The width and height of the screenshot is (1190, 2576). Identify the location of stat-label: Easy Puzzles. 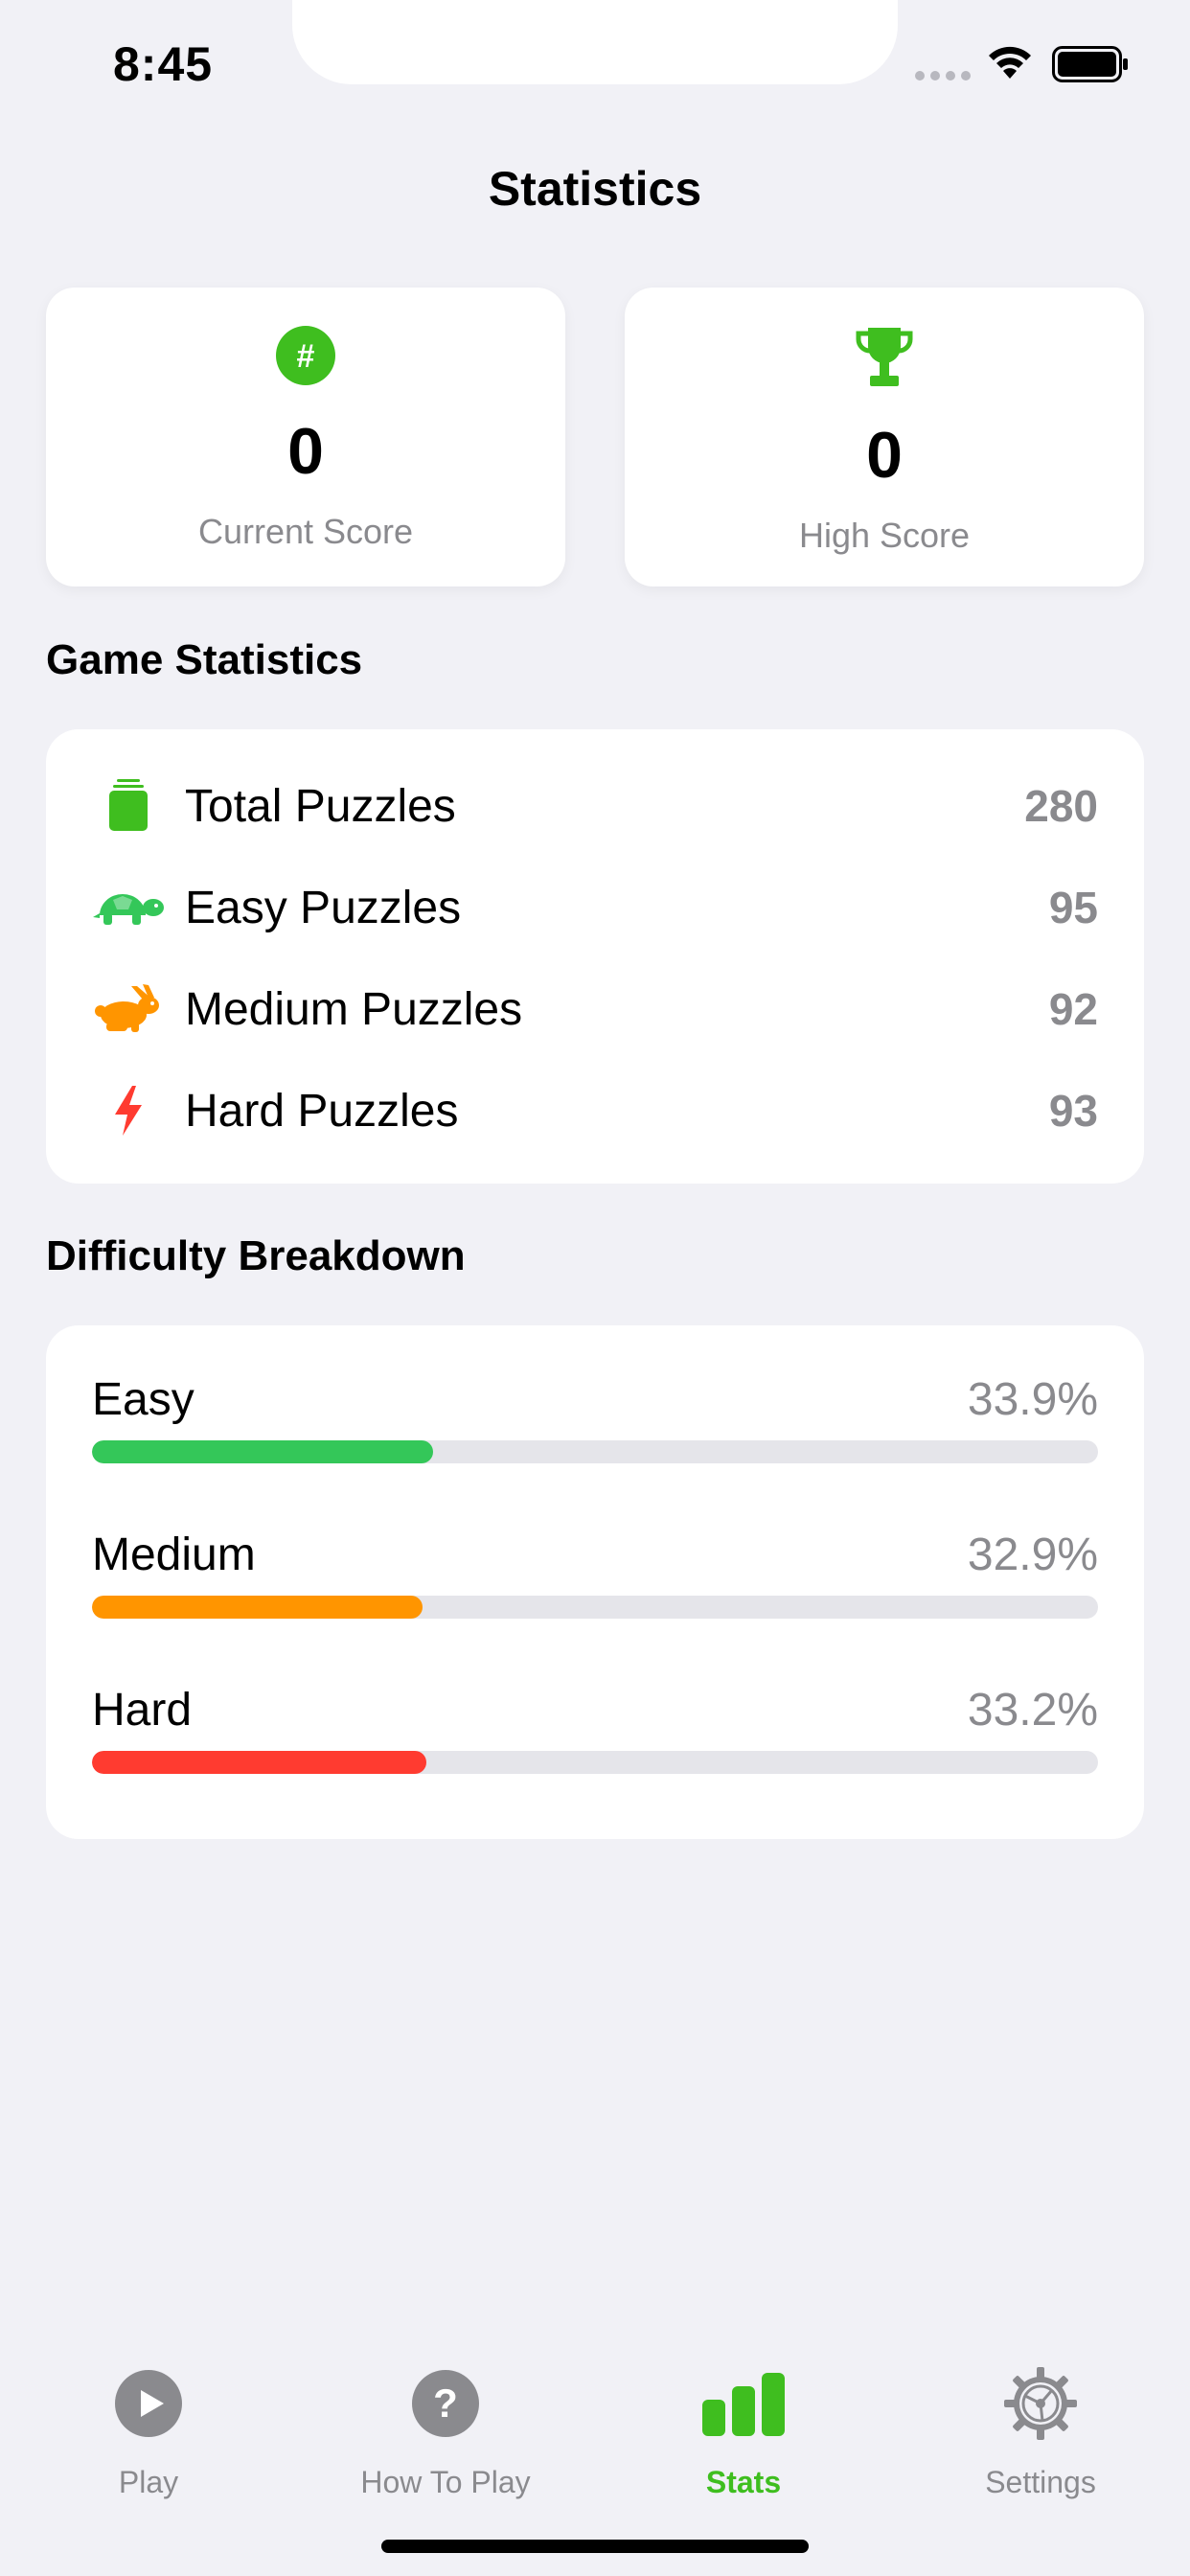
(324, 907).